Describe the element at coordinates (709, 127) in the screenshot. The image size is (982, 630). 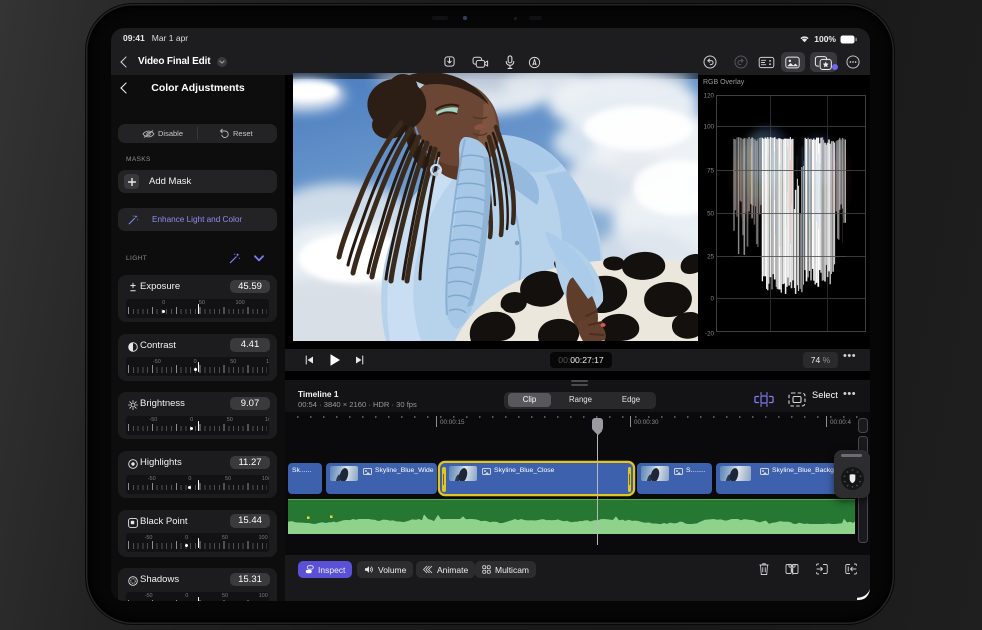
I see `svg-text: 100` at that location.